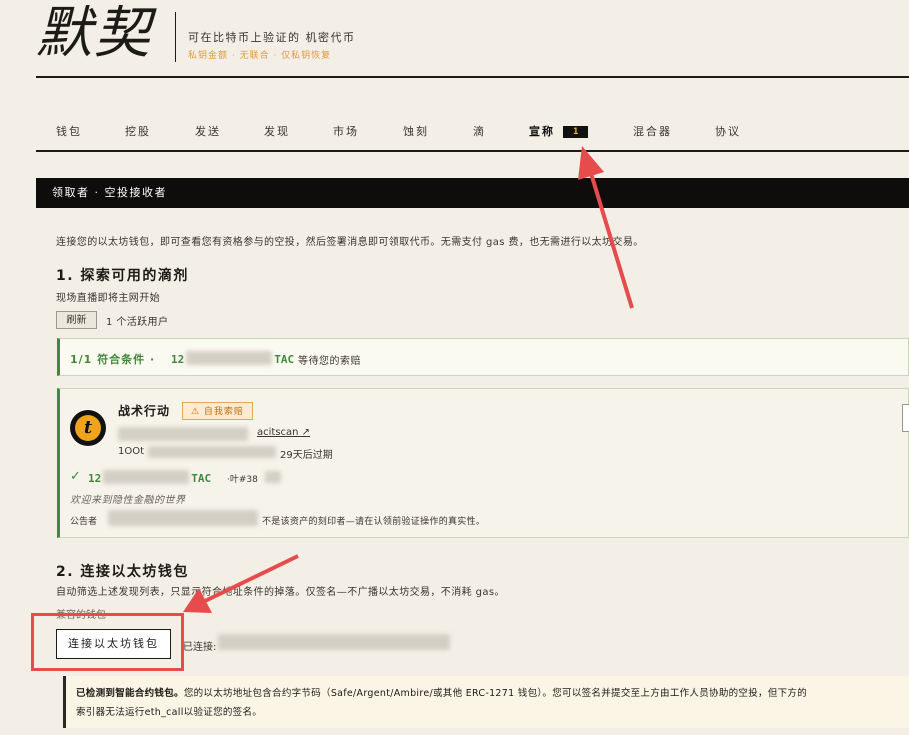 The image size is (909, 735). Describe the element at coordinates (272, 37) in the screenshot. I see `brand-tagline: 可在比特币上验证的 机密代币` at that location.